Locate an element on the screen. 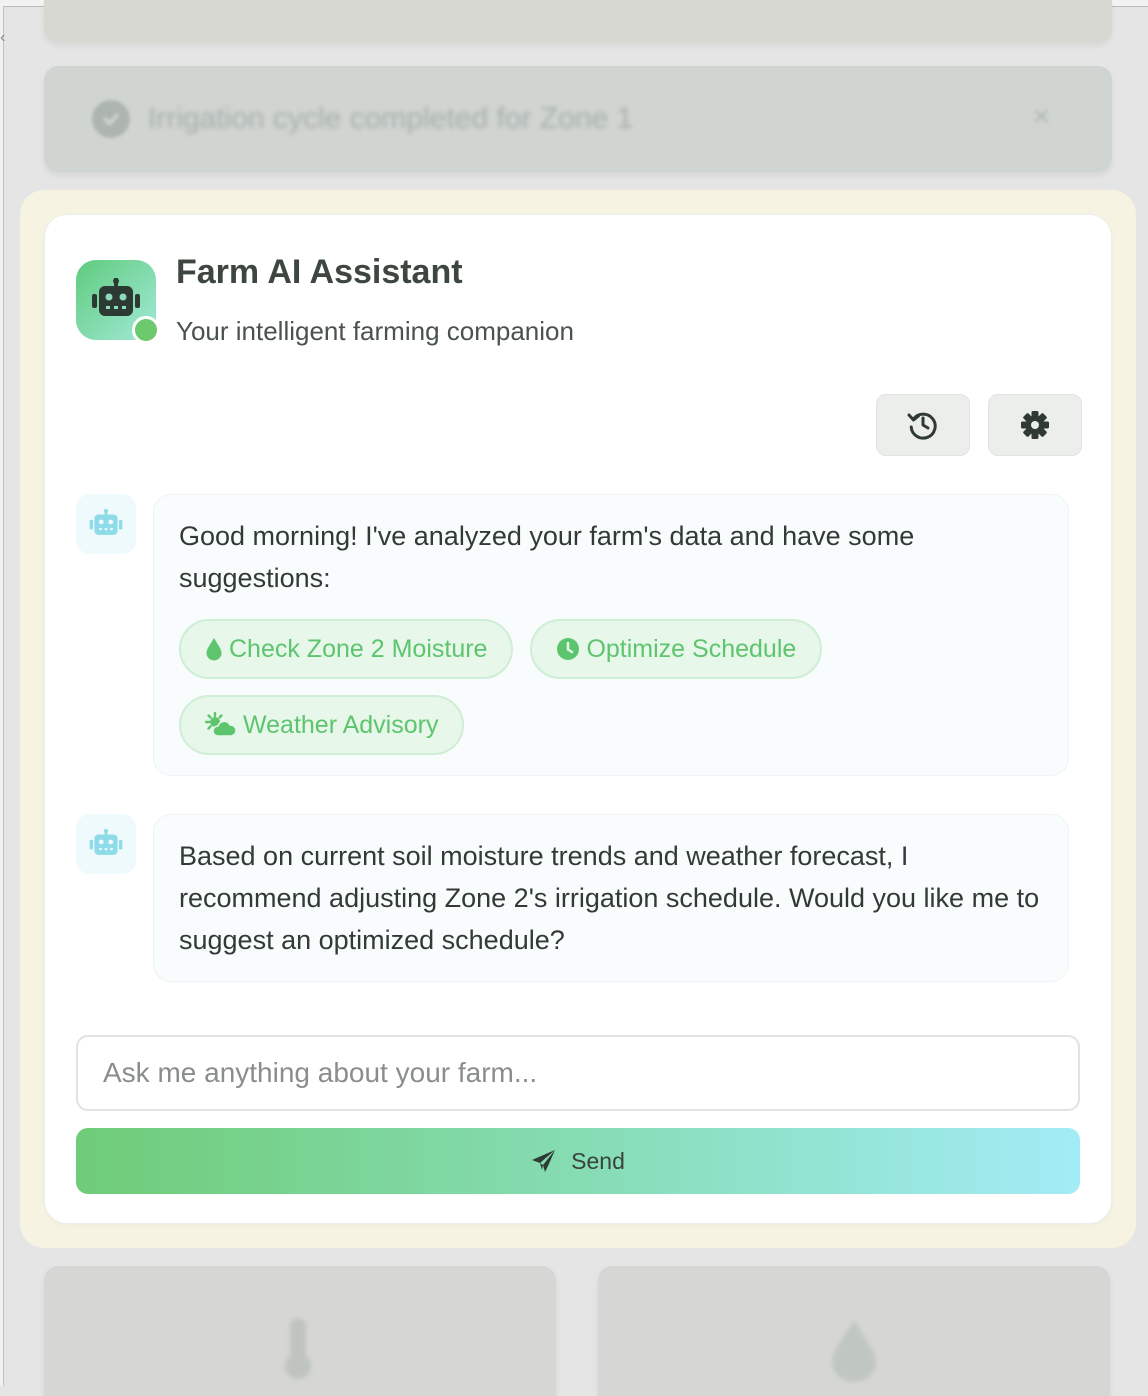 This screenshot has height=1396, width=1148. clock-icon is located at coordinates (568, 649).